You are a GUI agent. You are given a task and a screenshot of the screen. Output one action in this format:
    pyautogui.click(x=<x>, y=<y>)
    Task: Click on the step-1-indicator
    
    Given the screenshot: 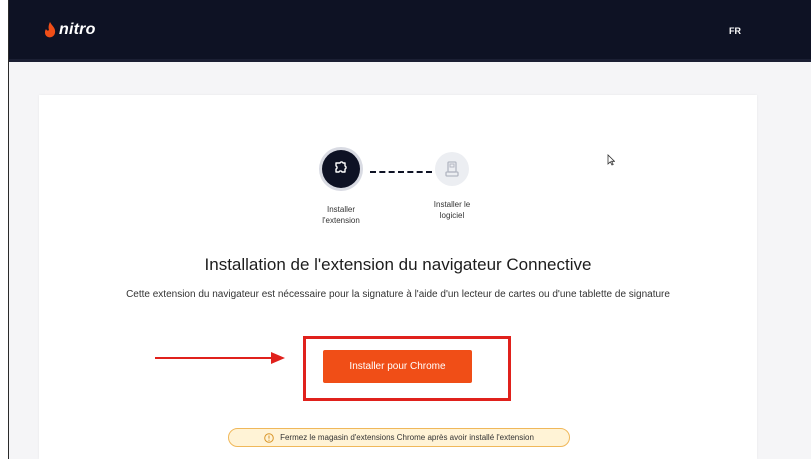 What is the action you would take?
    pyautogui.click(x=341, y=169)
    